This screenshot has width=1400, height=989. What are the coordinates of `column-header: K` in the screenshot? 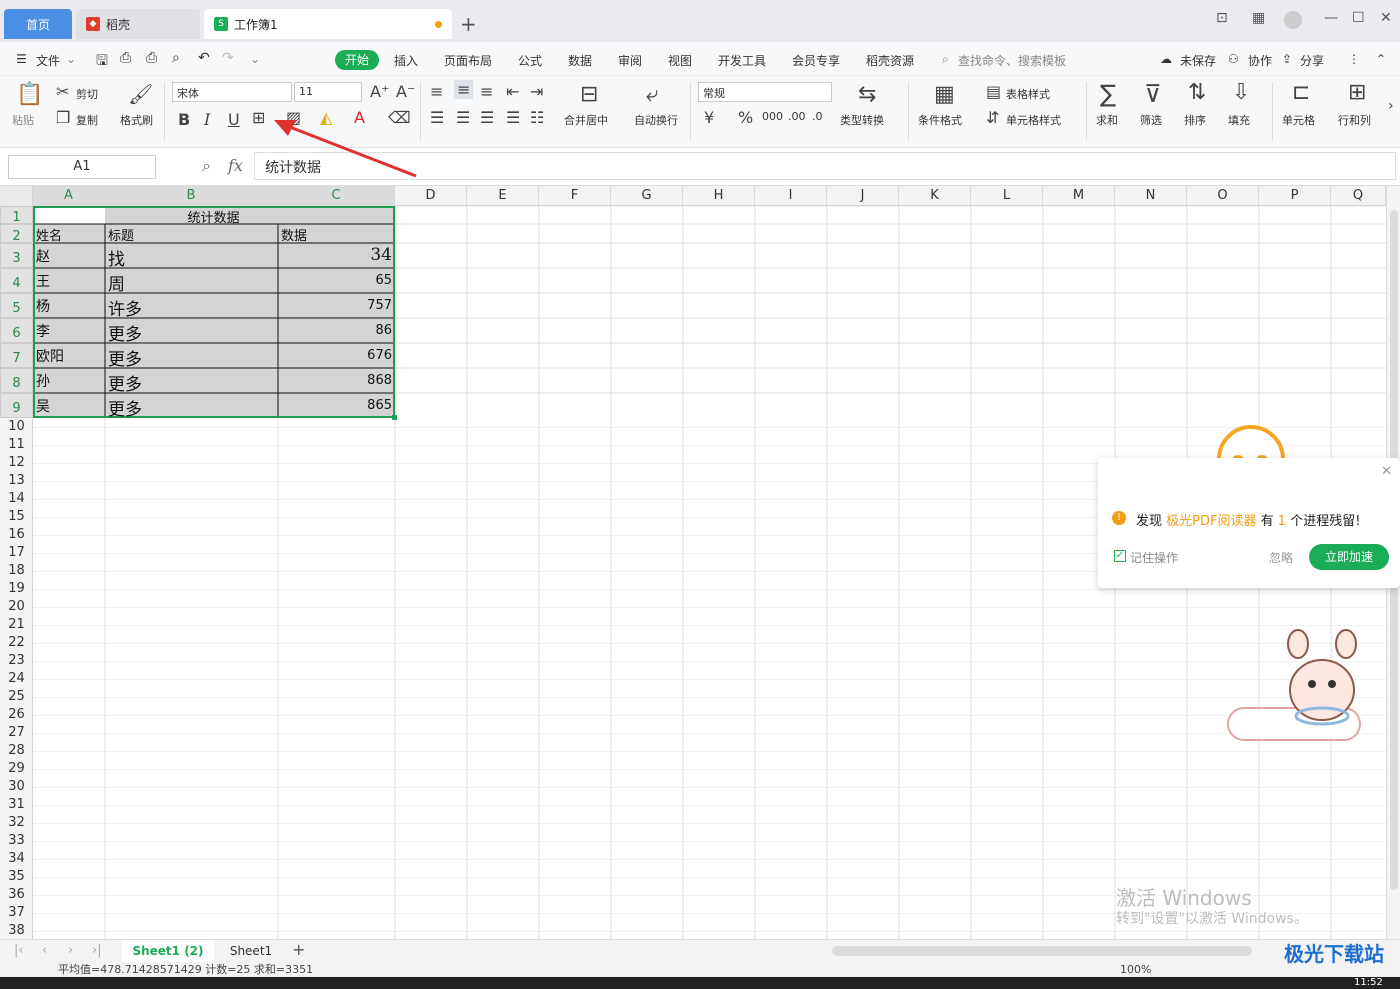 It's located at (935, 196).